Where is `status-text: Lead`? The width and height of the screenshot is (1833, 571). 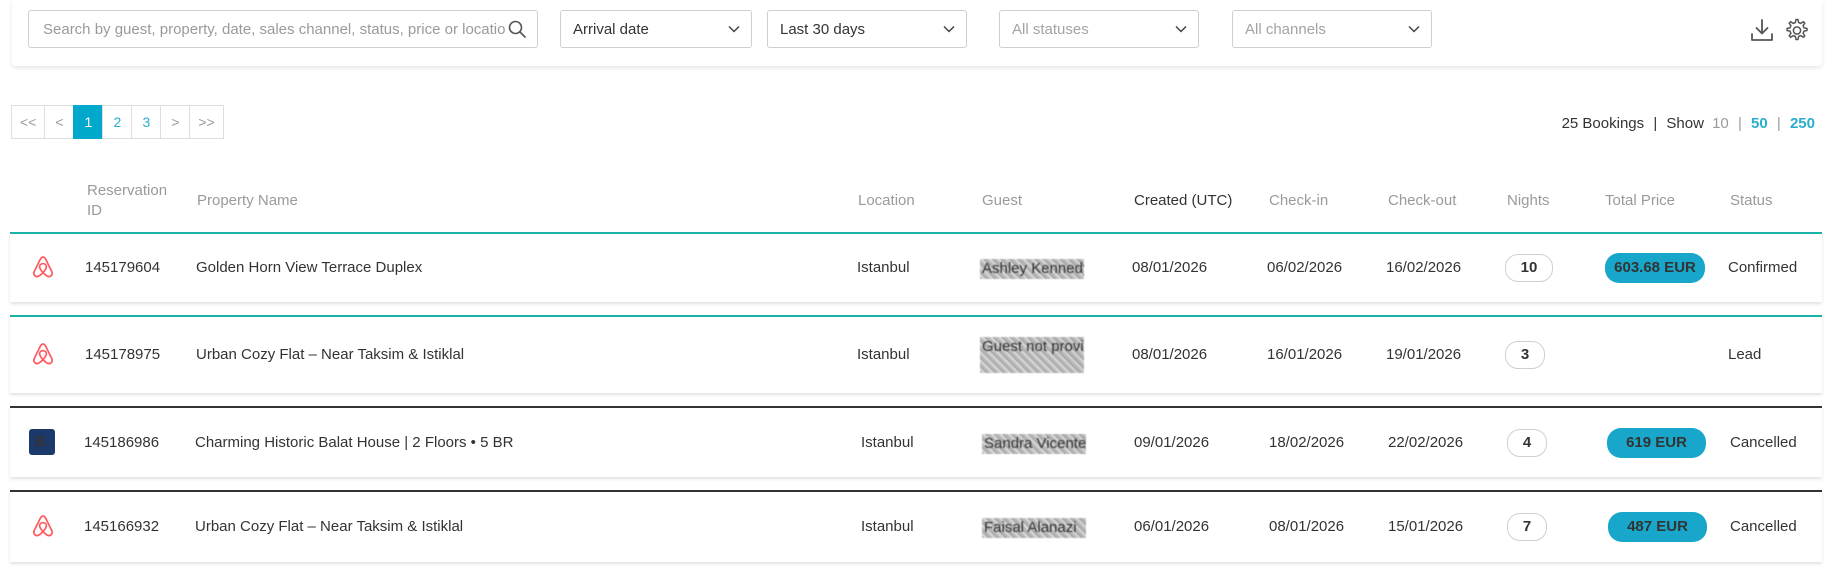 status-text: Lead is located at coordinates (1745, 354).